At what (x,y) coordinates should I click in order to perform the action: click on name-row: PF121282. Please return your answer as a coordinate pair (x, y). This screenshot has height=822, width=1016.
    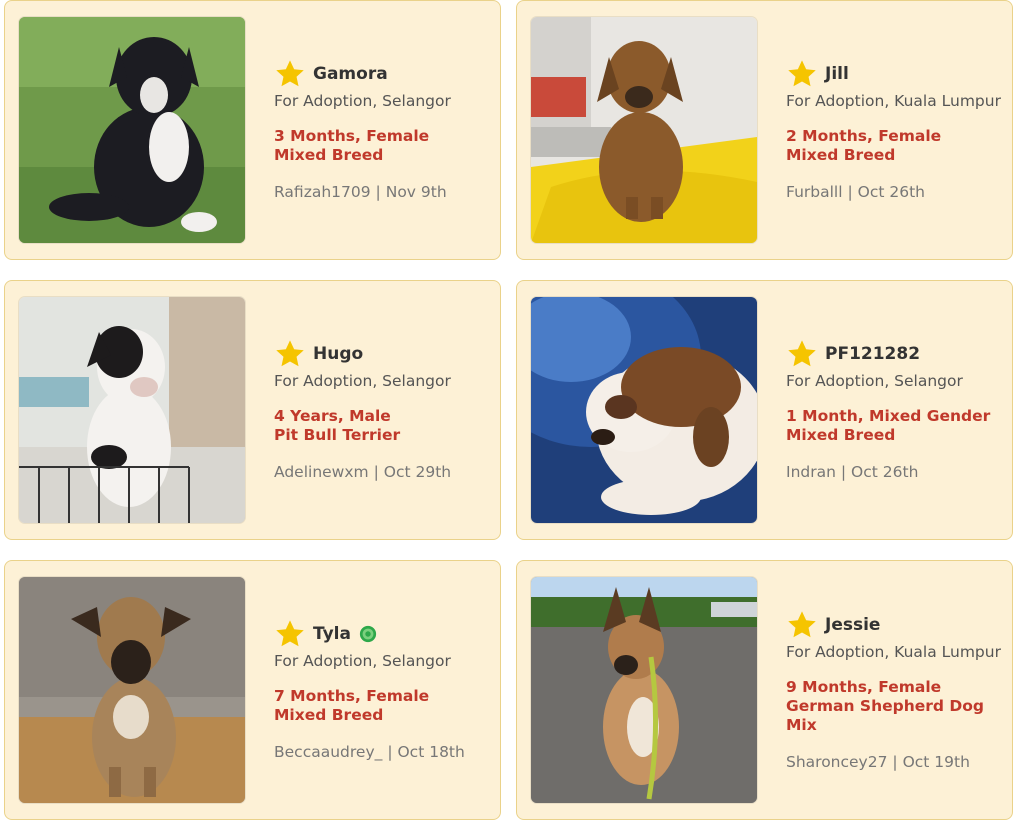
    Looking at the image, I should click on (895, 354).